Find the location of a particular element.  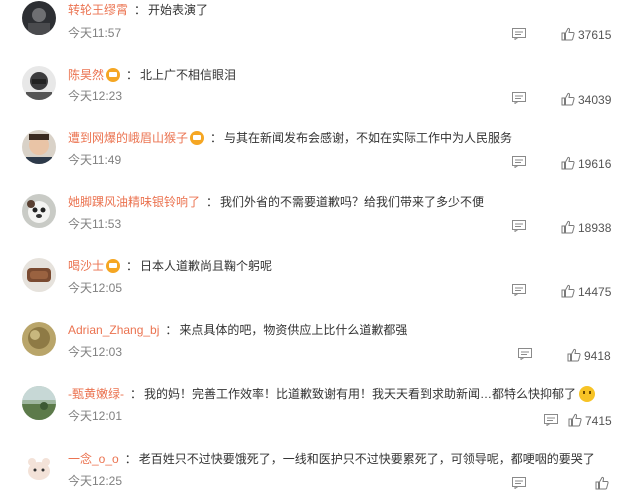

comment-text: 开始表演了 is located at coordinates (178, 10).